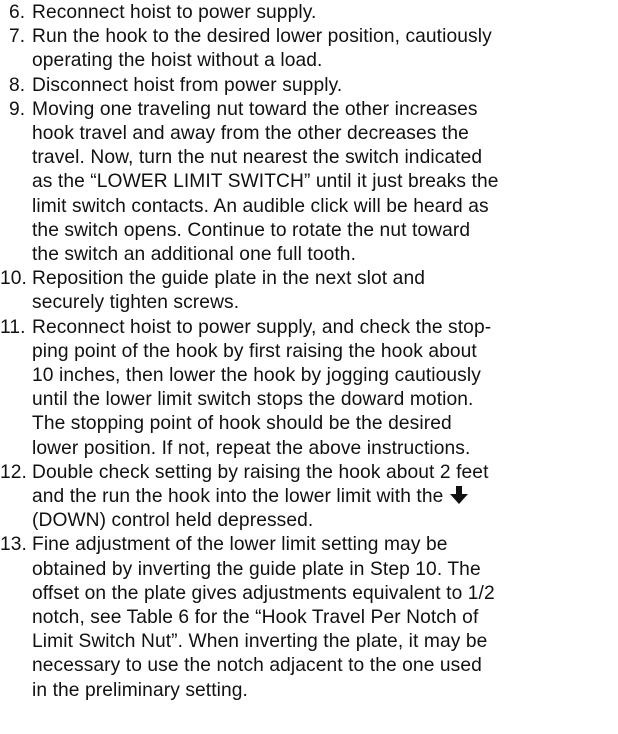 This screenshot has width=618, height=734. What do you see at coordinates (17, 109) in the screenshot?
I see `step-number: 9.` at bounding box center [17, 109].